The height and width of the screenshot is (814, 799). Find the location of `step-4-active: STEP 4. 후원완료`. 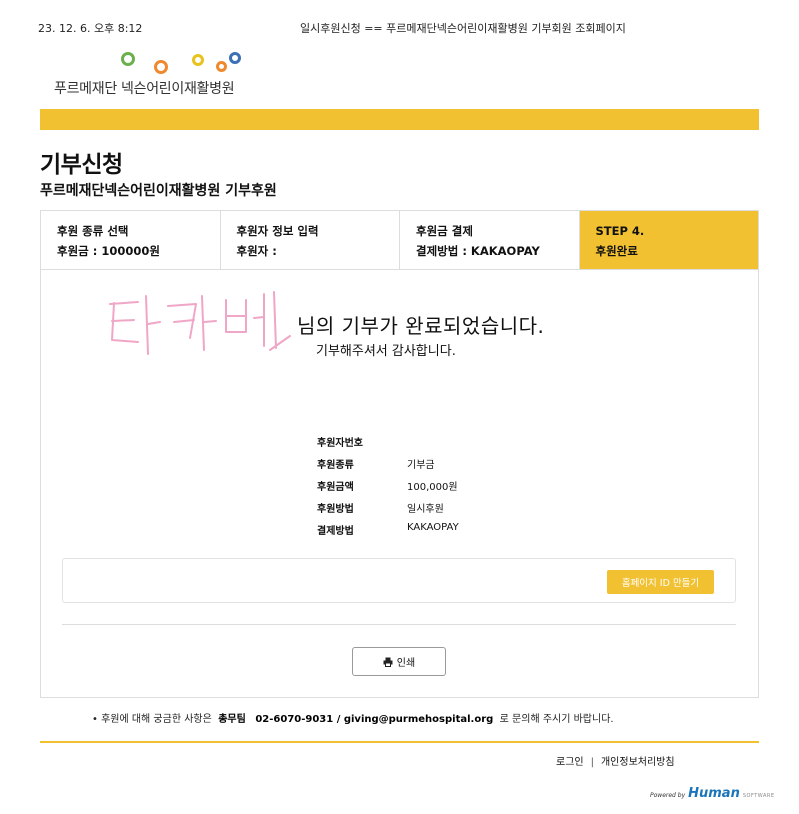

step-4-active: STEP 4. 후원완료 is located at coordinates (668, 240).